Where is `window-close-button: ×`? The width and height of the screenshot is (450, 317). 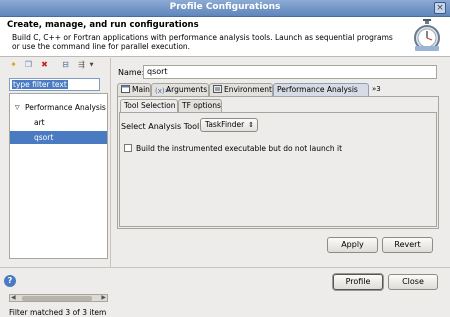 window-close-button: × is located at coordinates (440, 8).